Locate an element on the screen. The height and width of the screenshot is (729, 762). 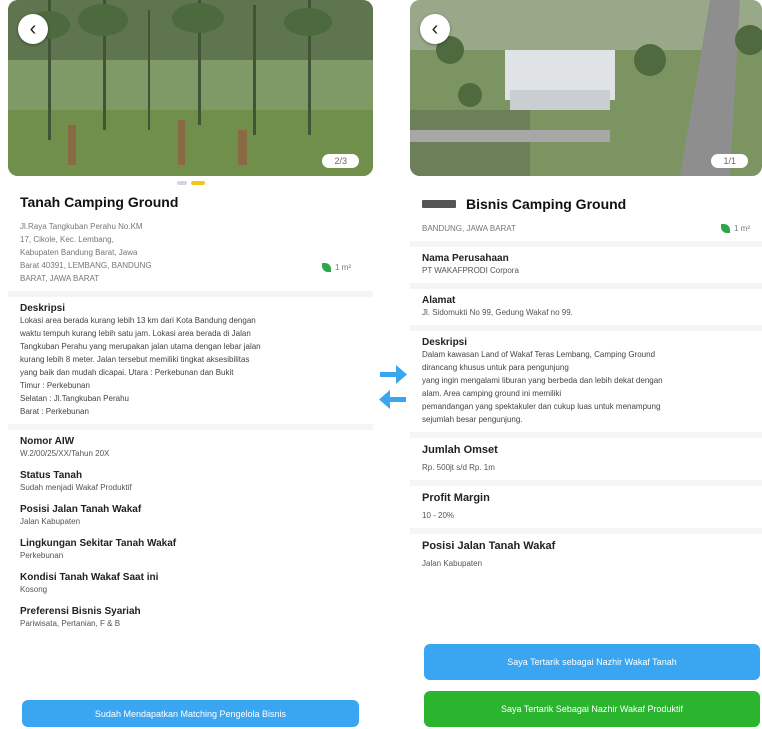
field-label: Posisi Jalan Tanah Wakaf is located at coordinates (81, 509).